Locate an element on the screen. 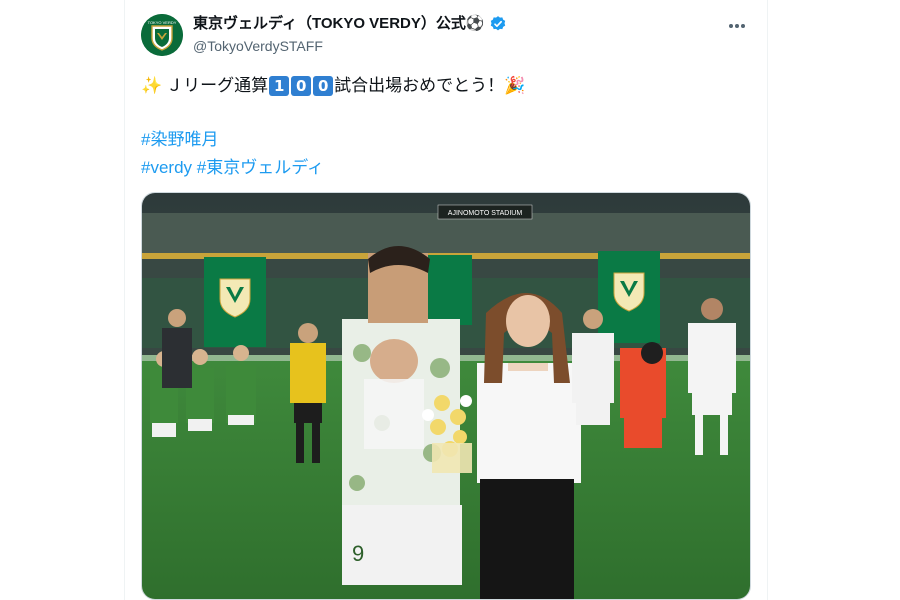 This screenshot has height=600, width=900. tweet-text-before: Ｊリーグ通算 is located at coordinates (217, 85).